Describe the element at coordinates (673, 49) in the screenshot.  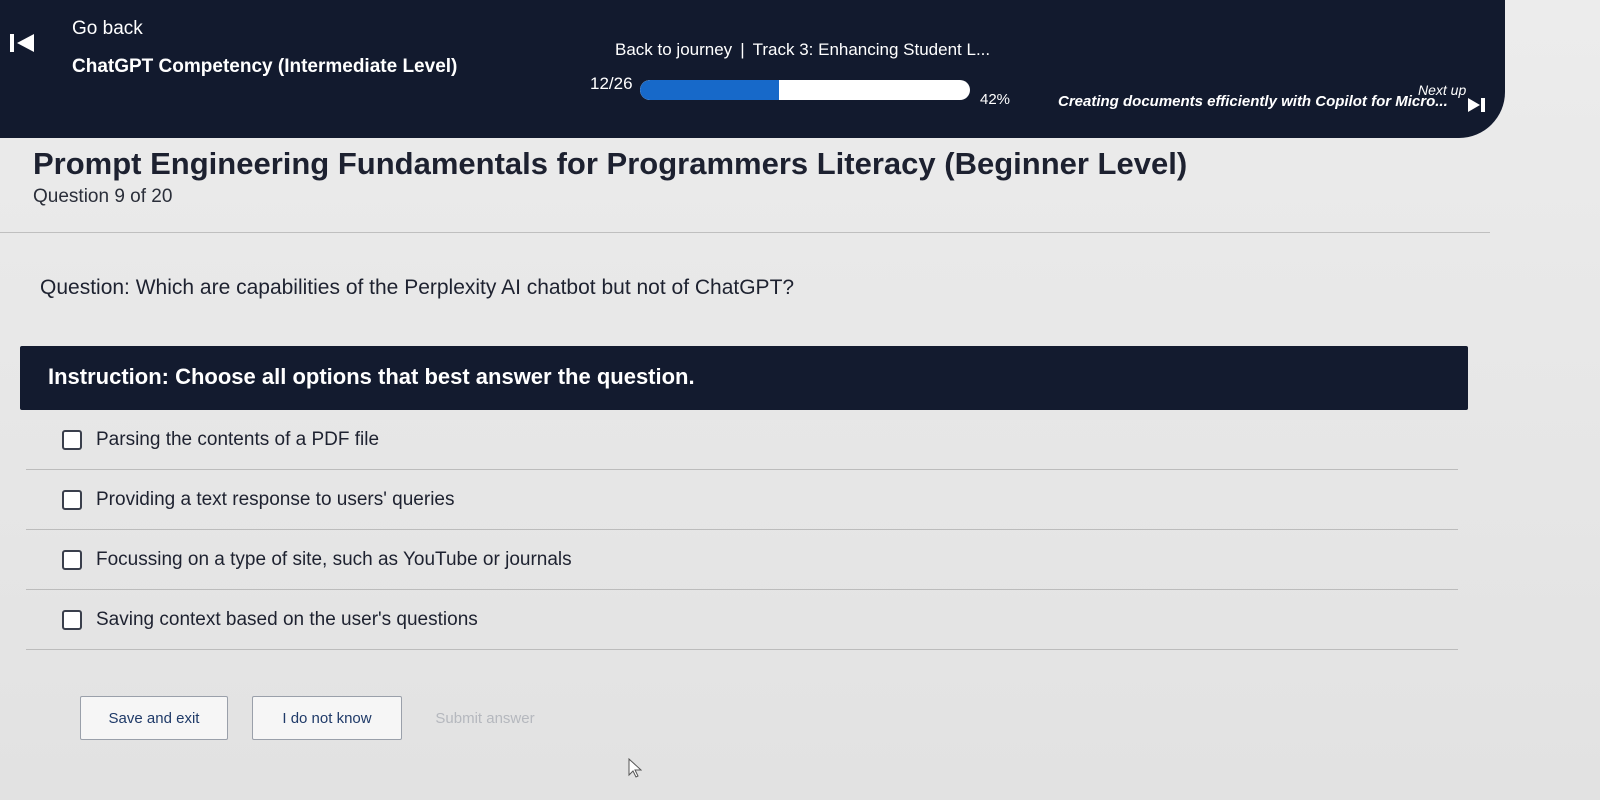
I see `back-to-journey-link: Back to journey` at that location.